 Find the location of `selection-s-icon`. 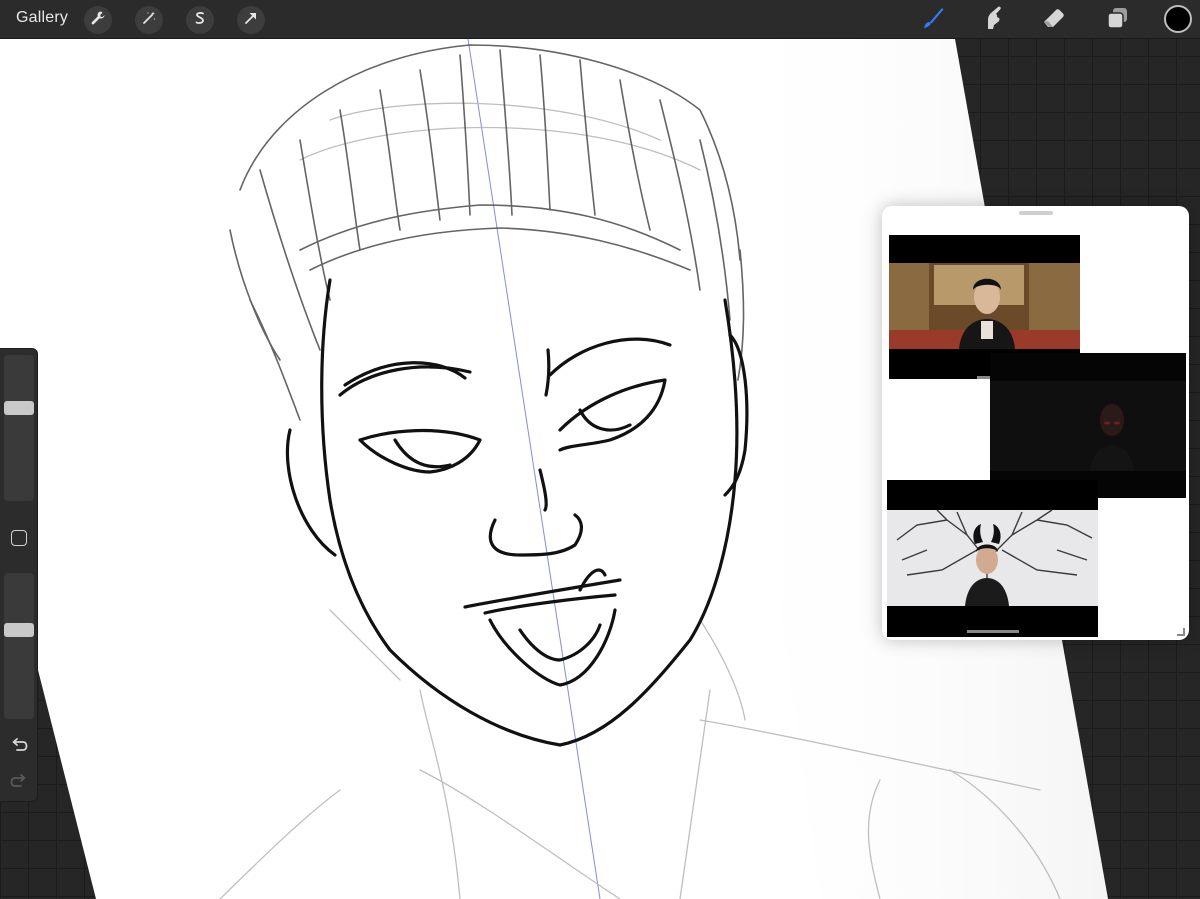

selection-s-icon is located at coordinates (200, 20).